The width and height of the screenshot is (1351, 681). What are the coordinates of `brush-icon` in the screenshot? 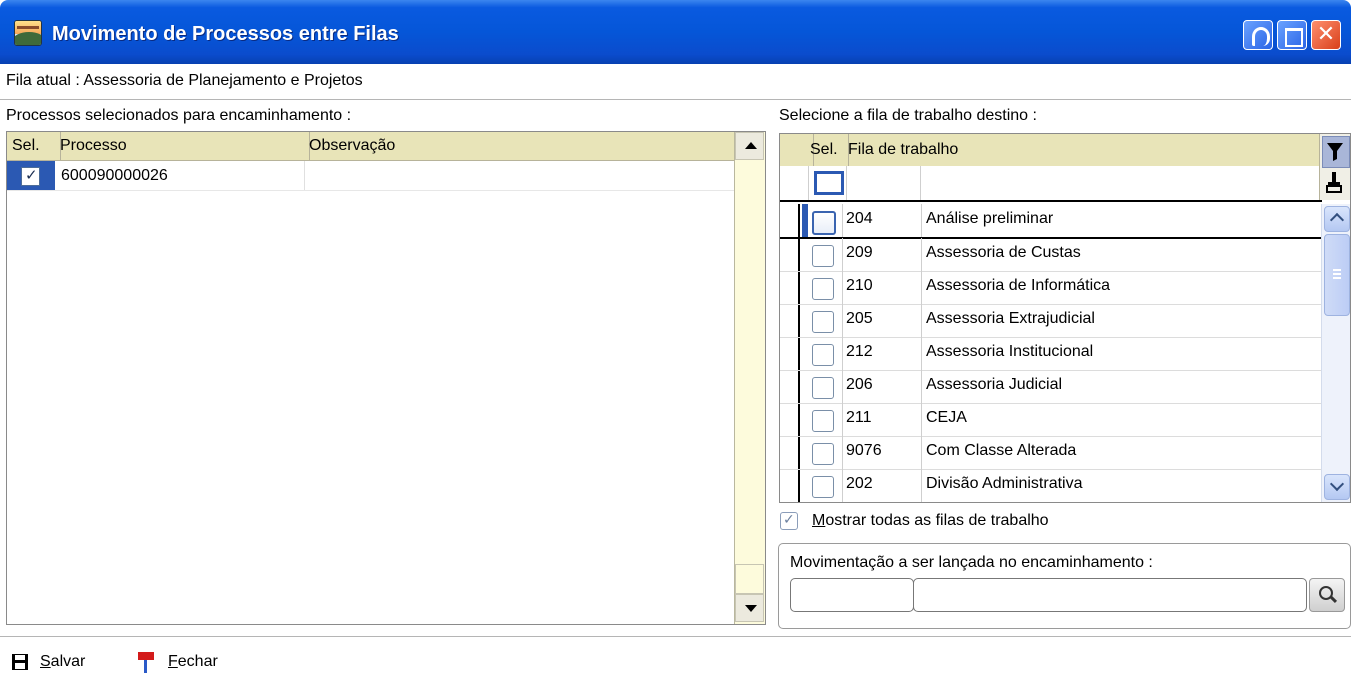 It's located at (1334, 182).